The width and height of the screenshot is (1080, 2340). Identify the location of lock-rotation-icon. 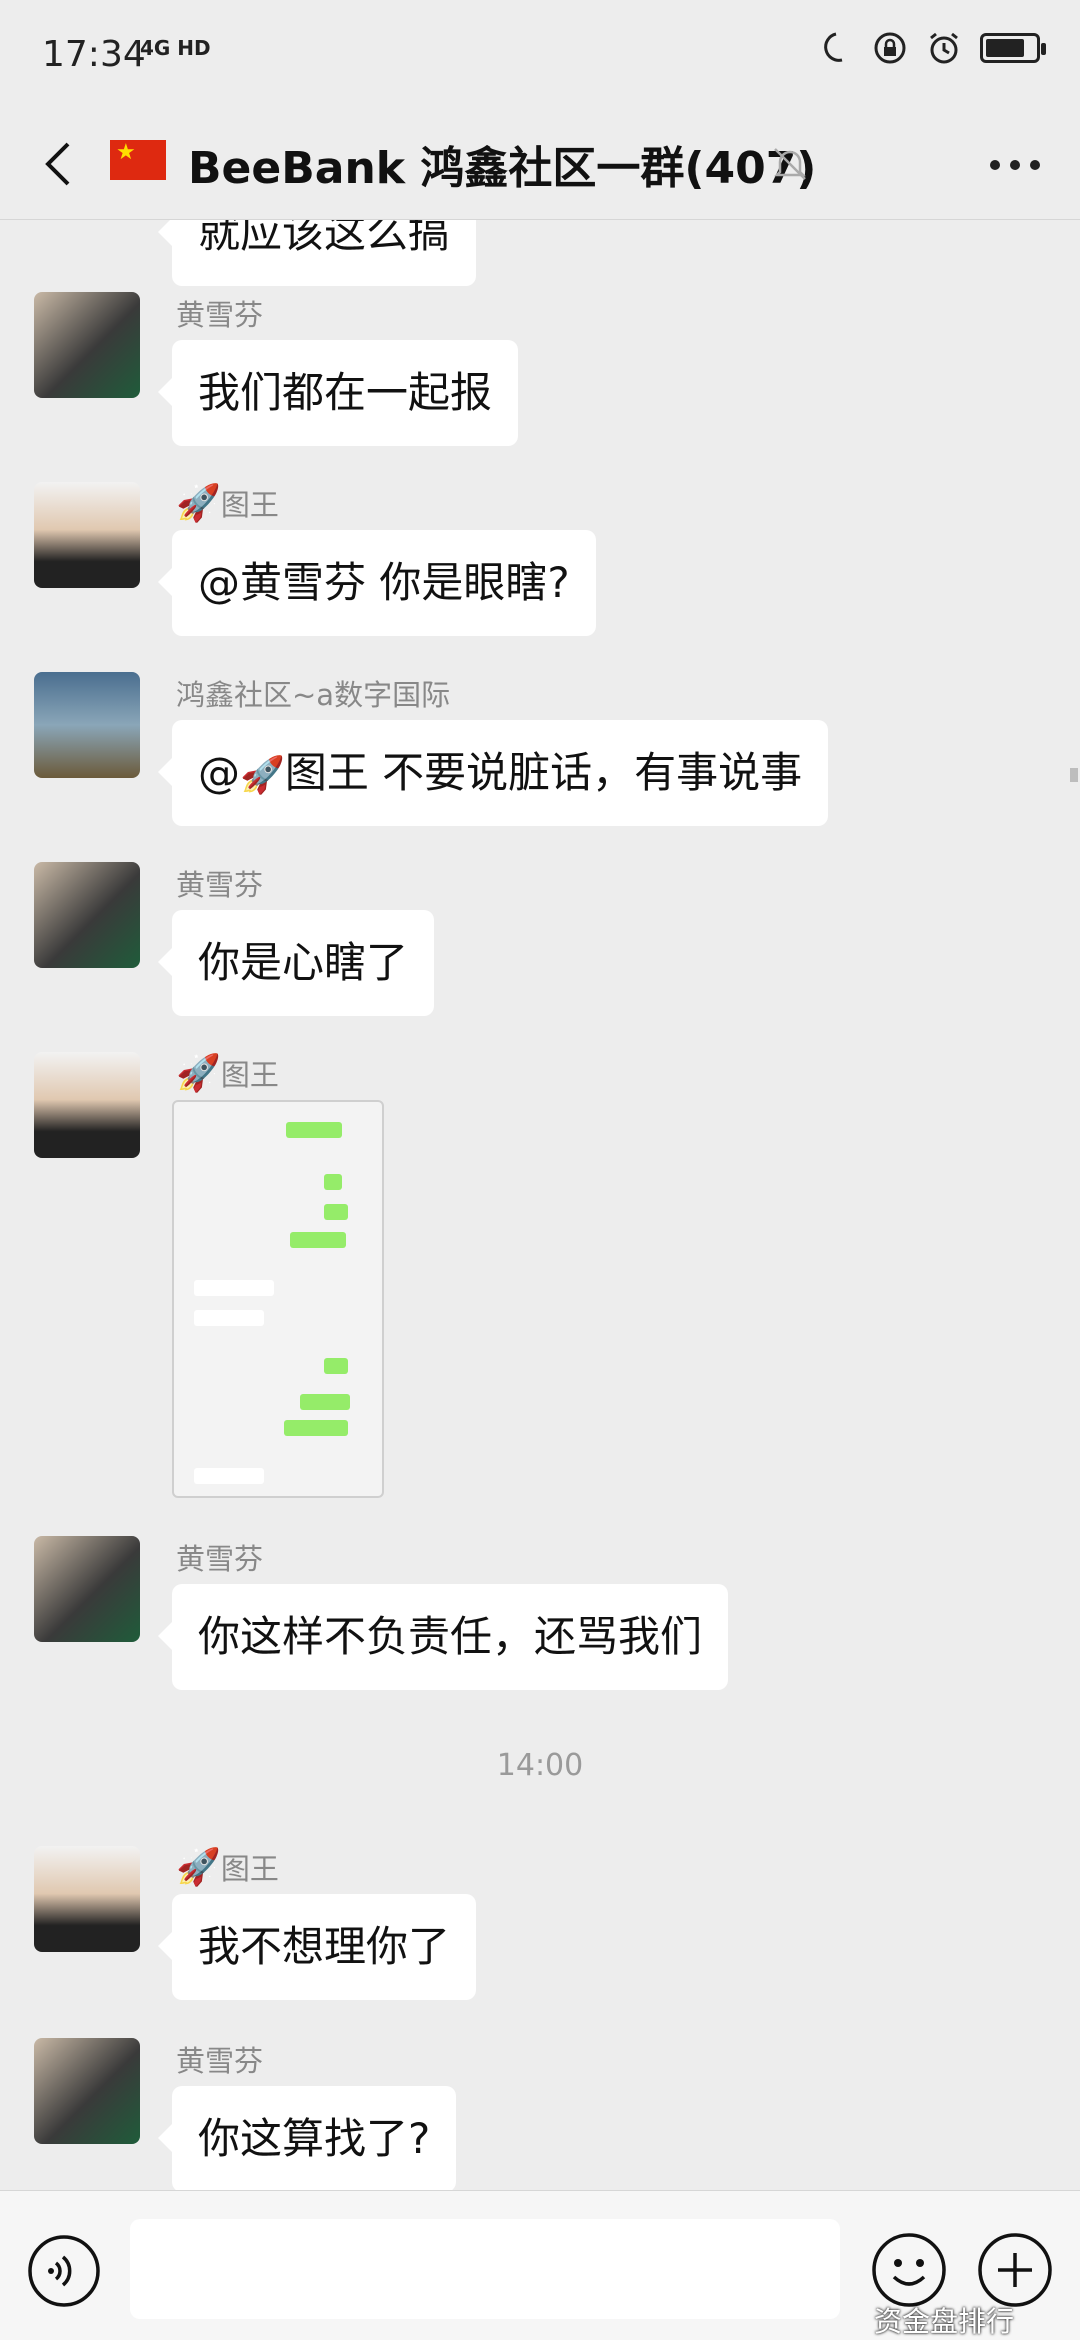
(890, 48).